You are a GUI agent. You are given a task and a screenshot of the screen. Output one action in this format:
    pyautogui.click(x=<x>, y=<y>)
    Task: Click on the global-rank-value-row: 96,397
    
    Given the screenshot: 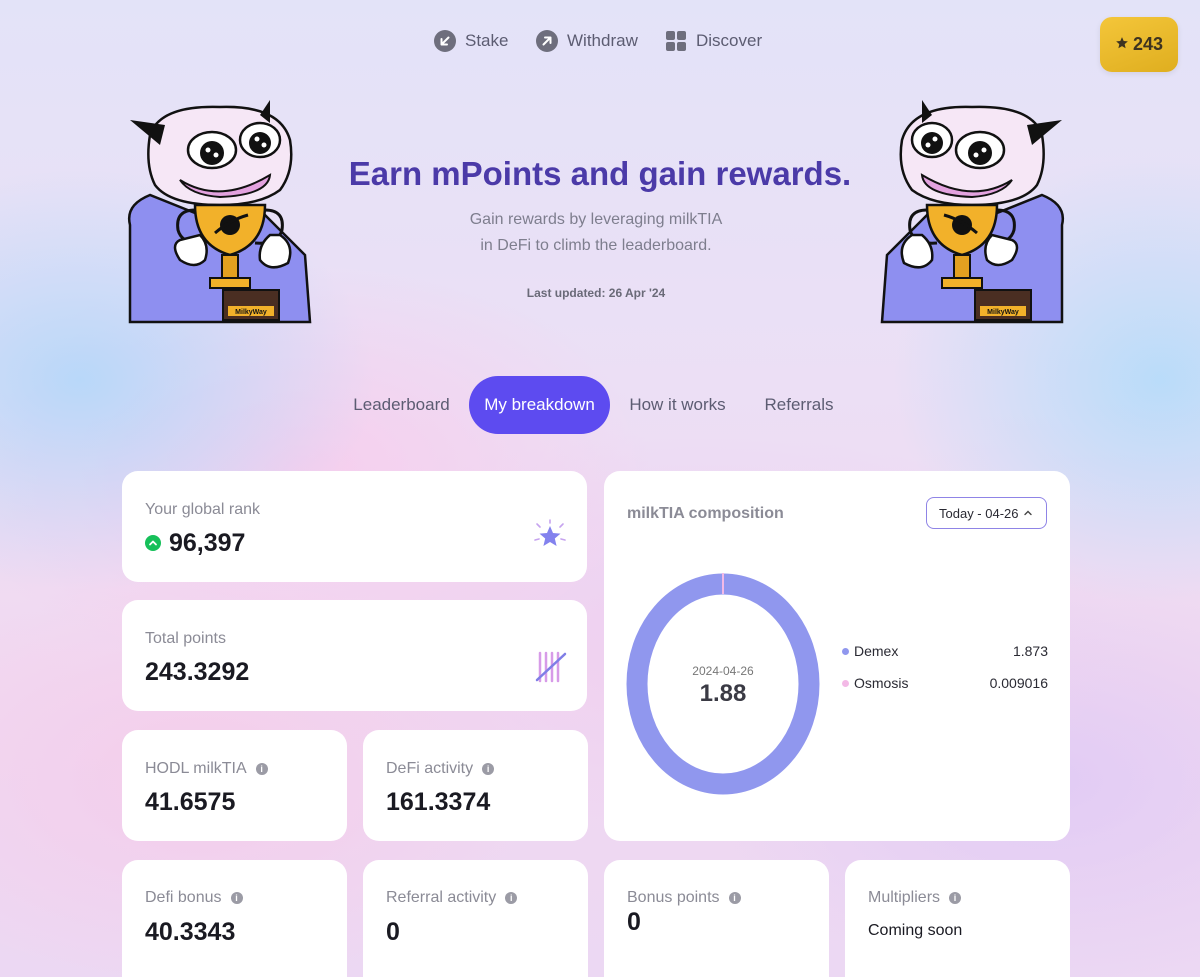 What is the action you would take?
    pyautogui.click(x=195, y=543)
    